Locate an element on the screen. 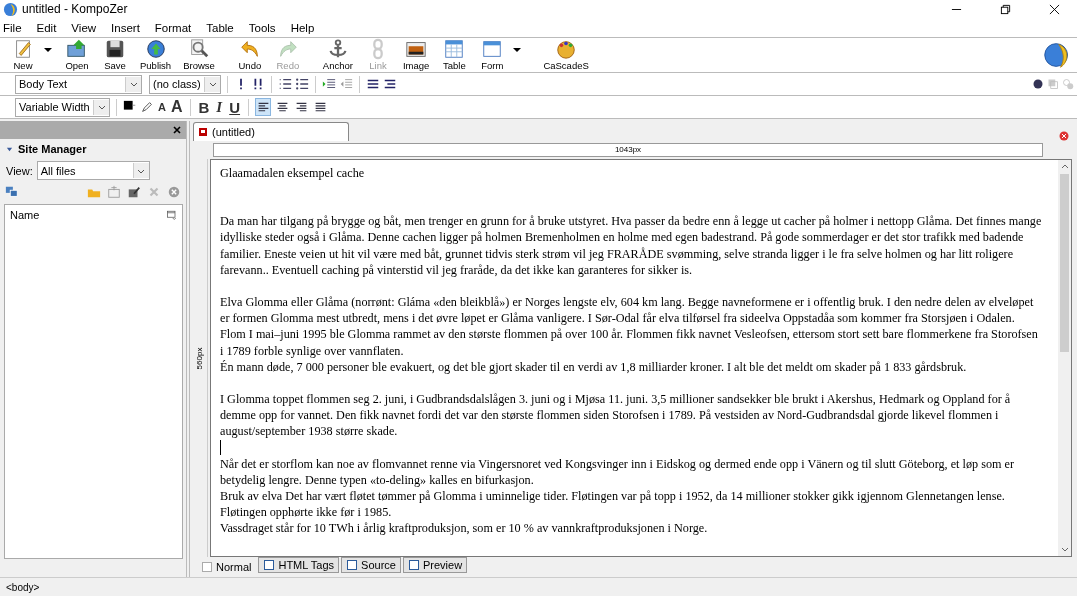  horizontal-rule-icon is located at coordinates (373, 84).